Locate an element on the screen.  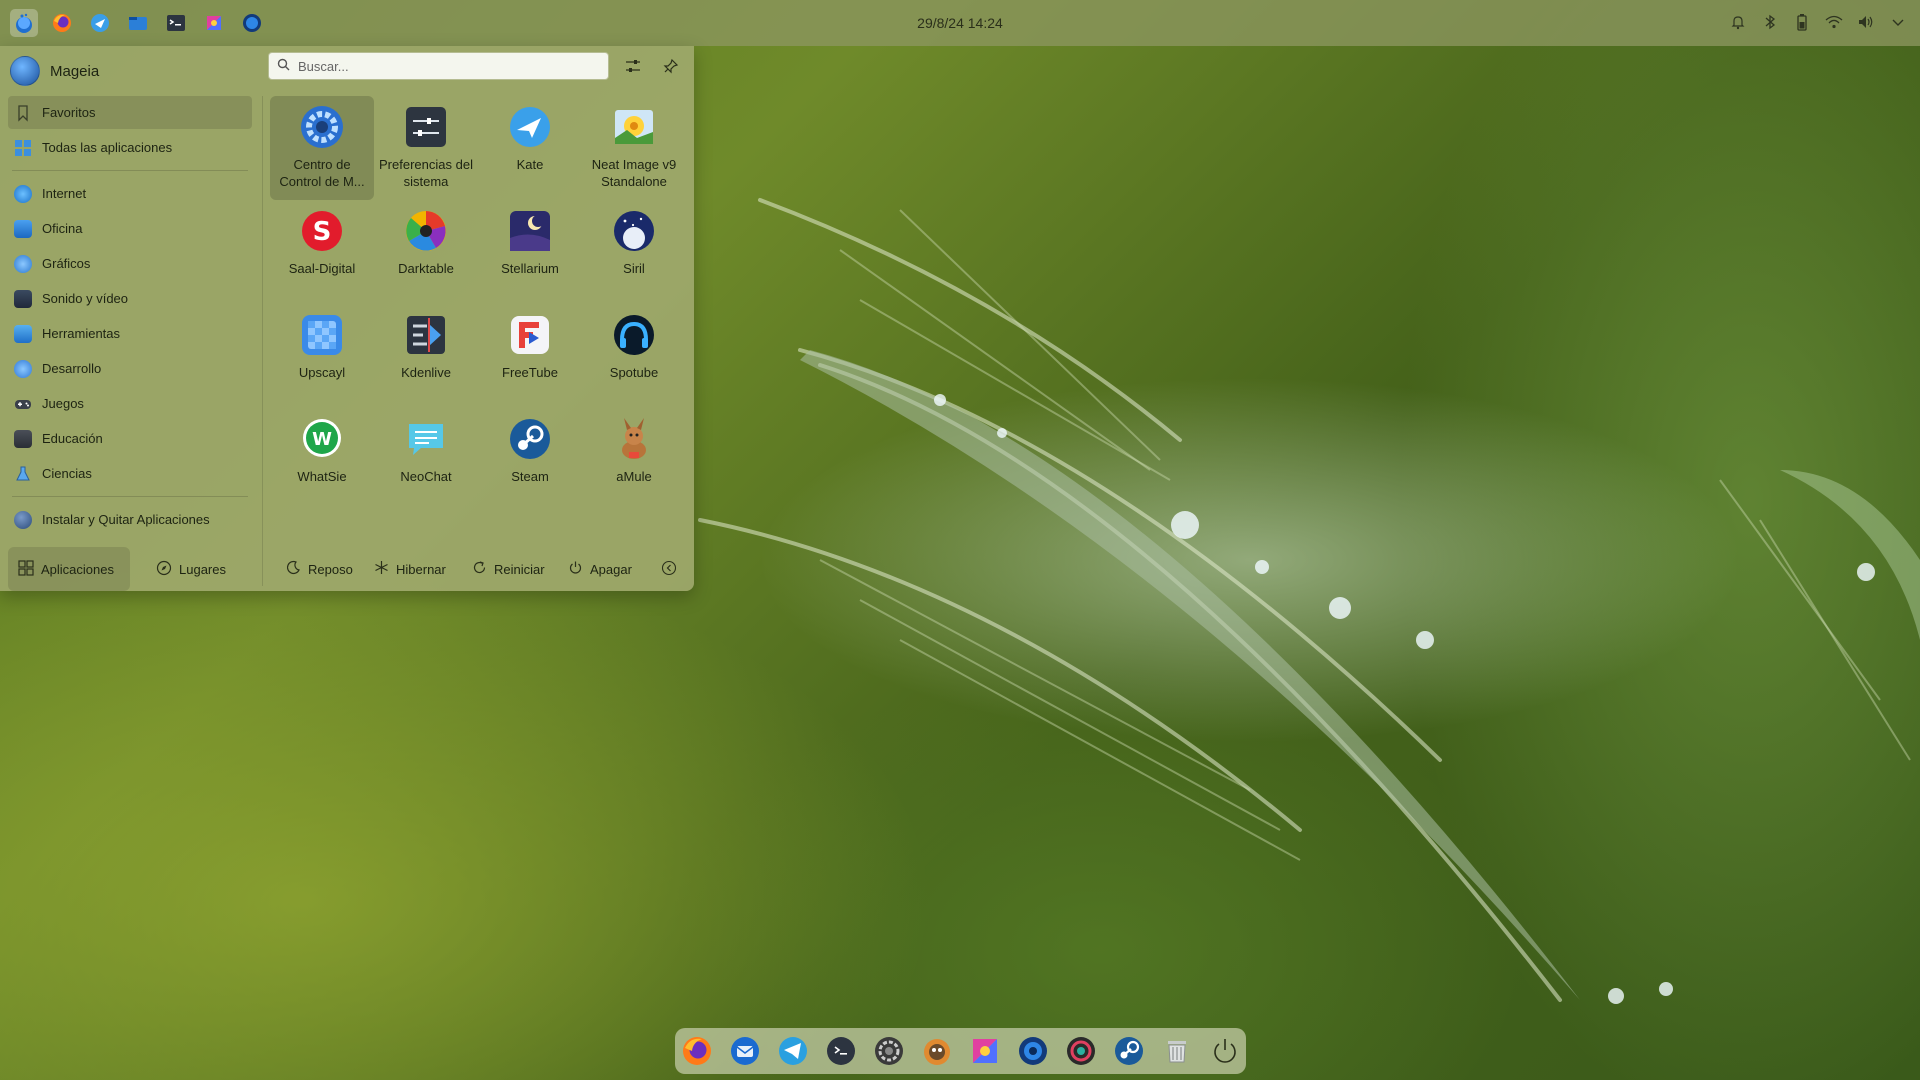
clock: 29/8/24 14:24 is located at coordinates (960, 23).